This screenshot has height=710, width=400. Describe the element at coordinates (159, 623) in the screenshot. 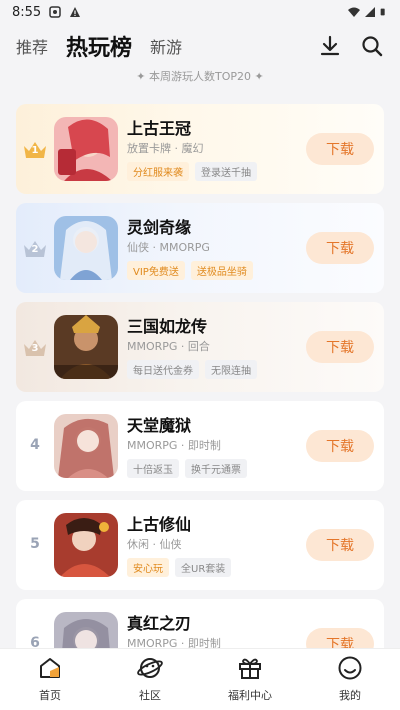

I see `game-title: 真红之刃` at that location.